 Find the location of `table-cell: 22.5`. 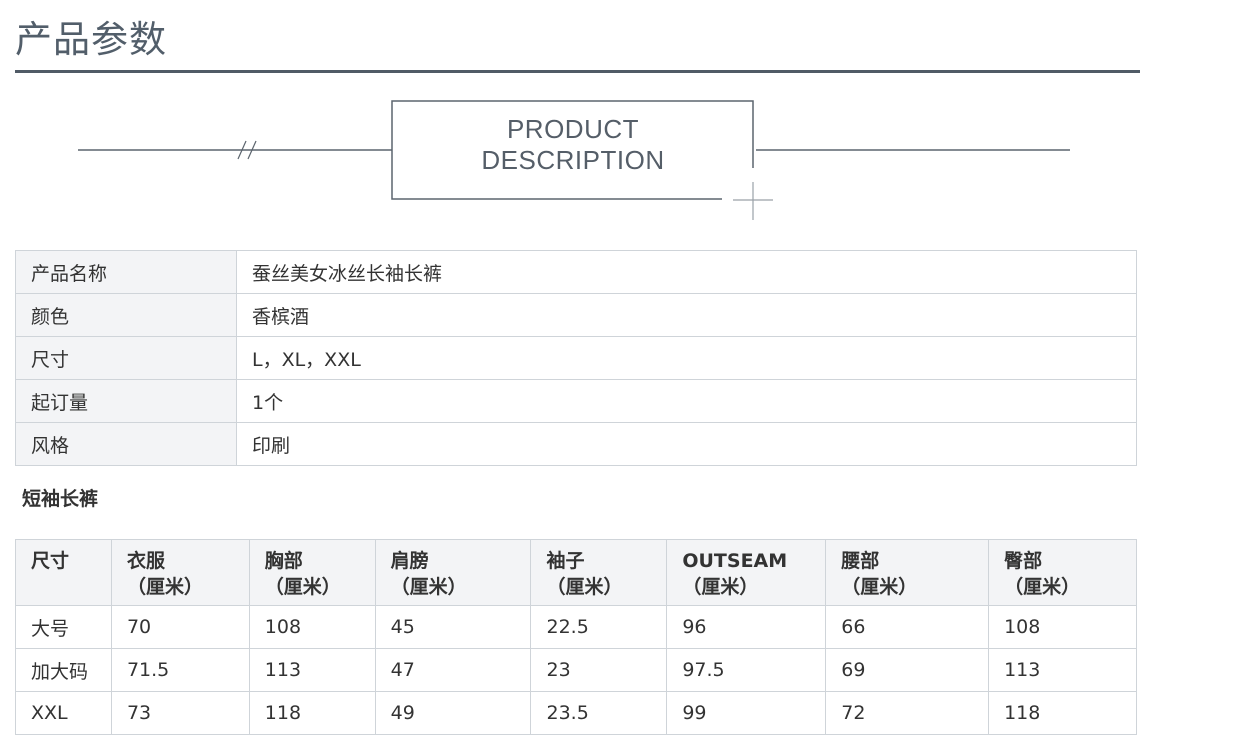

table-cell: 22.5 is located at coordinates (599, 627).